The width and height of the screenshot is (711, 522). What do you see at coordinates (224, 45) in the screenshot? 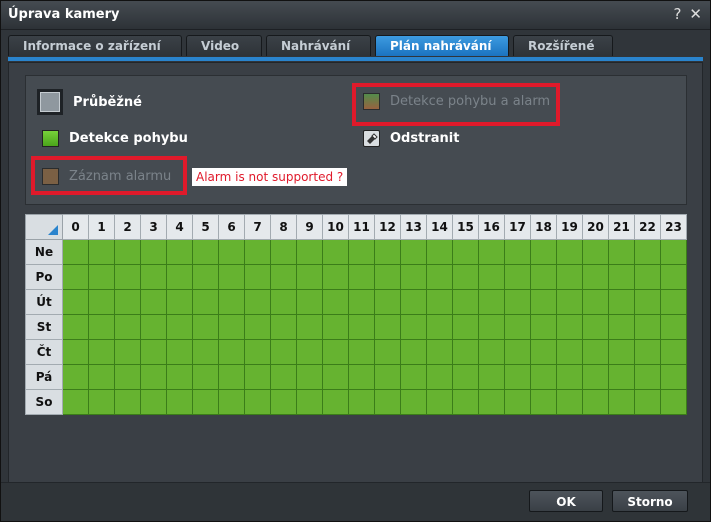
I see `tab-video: Video` at bounding box center [224, 45].